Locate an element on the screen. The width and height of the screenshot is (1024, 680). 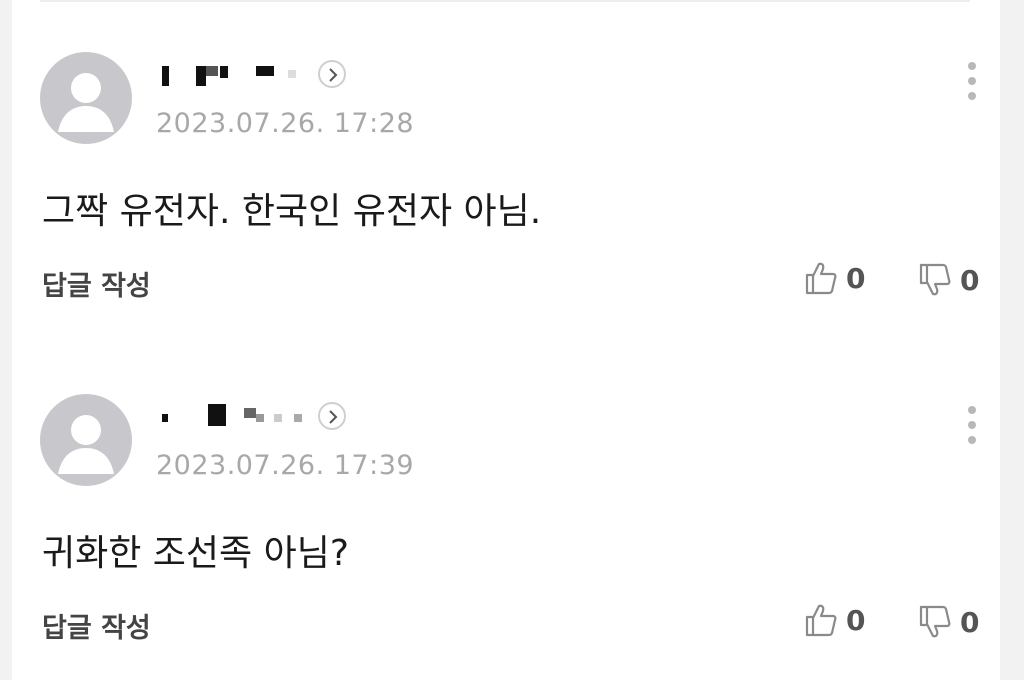
comment-date: 2023.07.26. 17:28 is located at coordinates (285, 123).